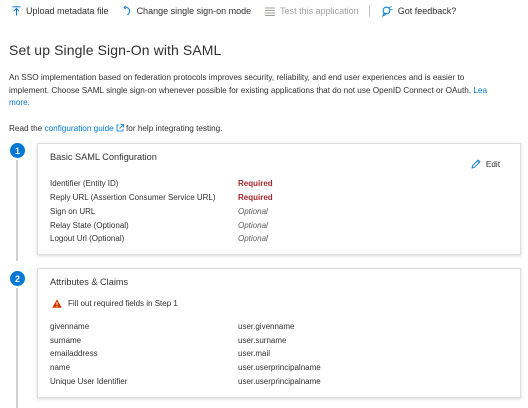 The width and height of the screenshot is (528, 408). Describe the element at coordinates (17, 278) in the screenshot. I see `step-2-badge: 2` at that location.